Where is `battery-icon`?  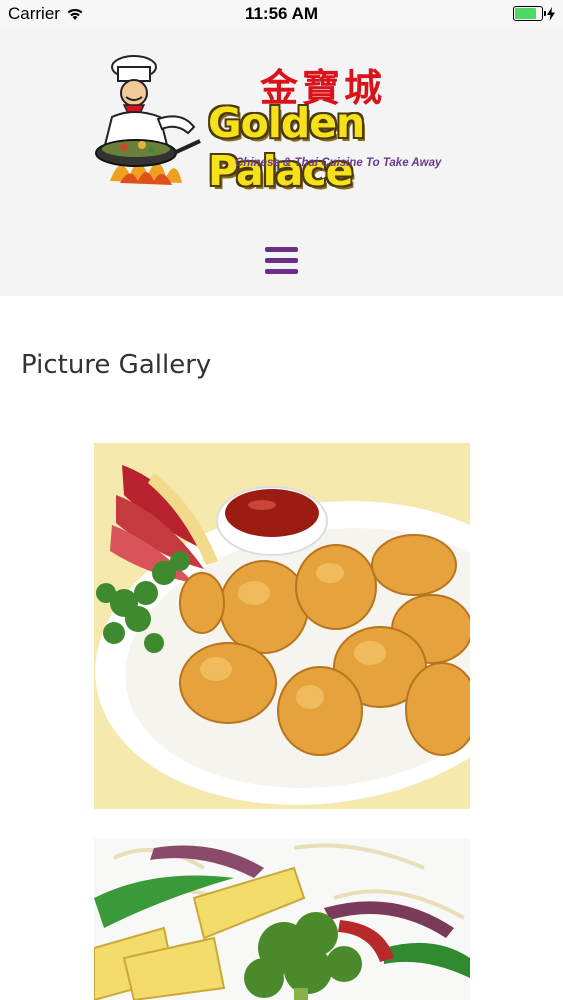 battery-icon is located at coordinates (529, 13).